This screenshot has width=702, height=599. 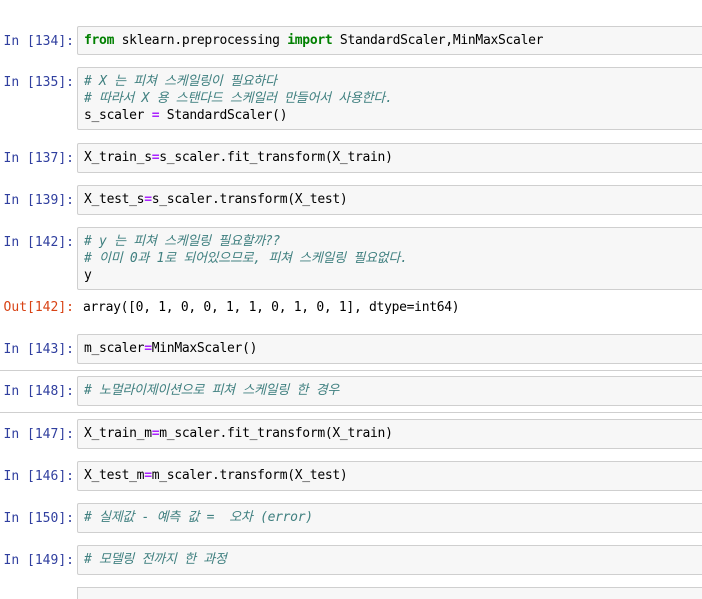 I want to click on comment-line: # 실제값 - 예측 값 = 오차 (error), so click(x=198, y=517).